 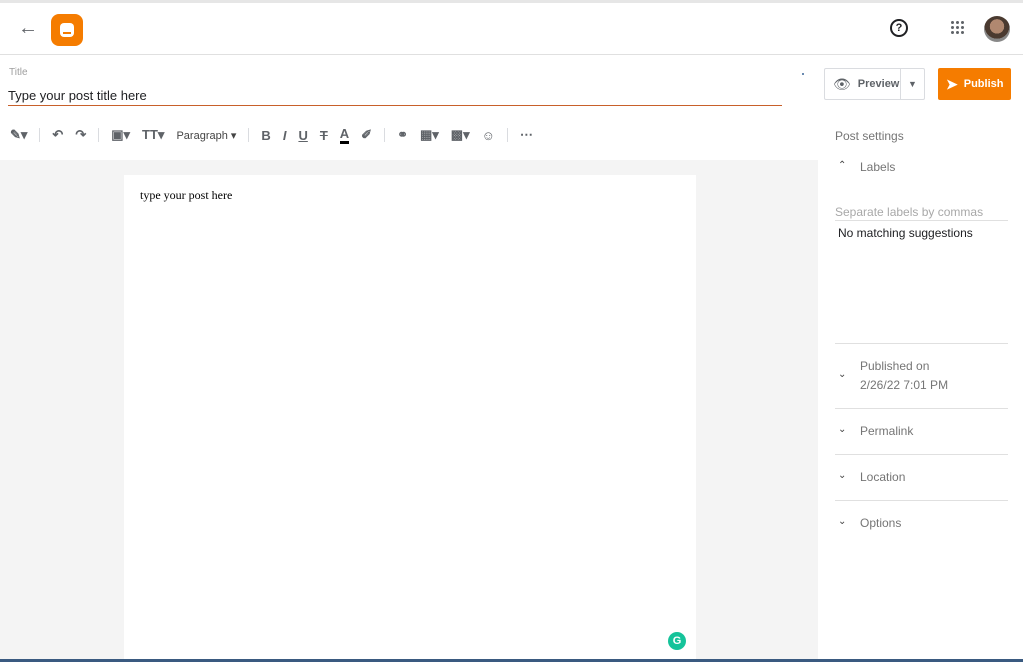 I want to click on pencil-mode-icon: ✎▾, so click(x=18, y=135).